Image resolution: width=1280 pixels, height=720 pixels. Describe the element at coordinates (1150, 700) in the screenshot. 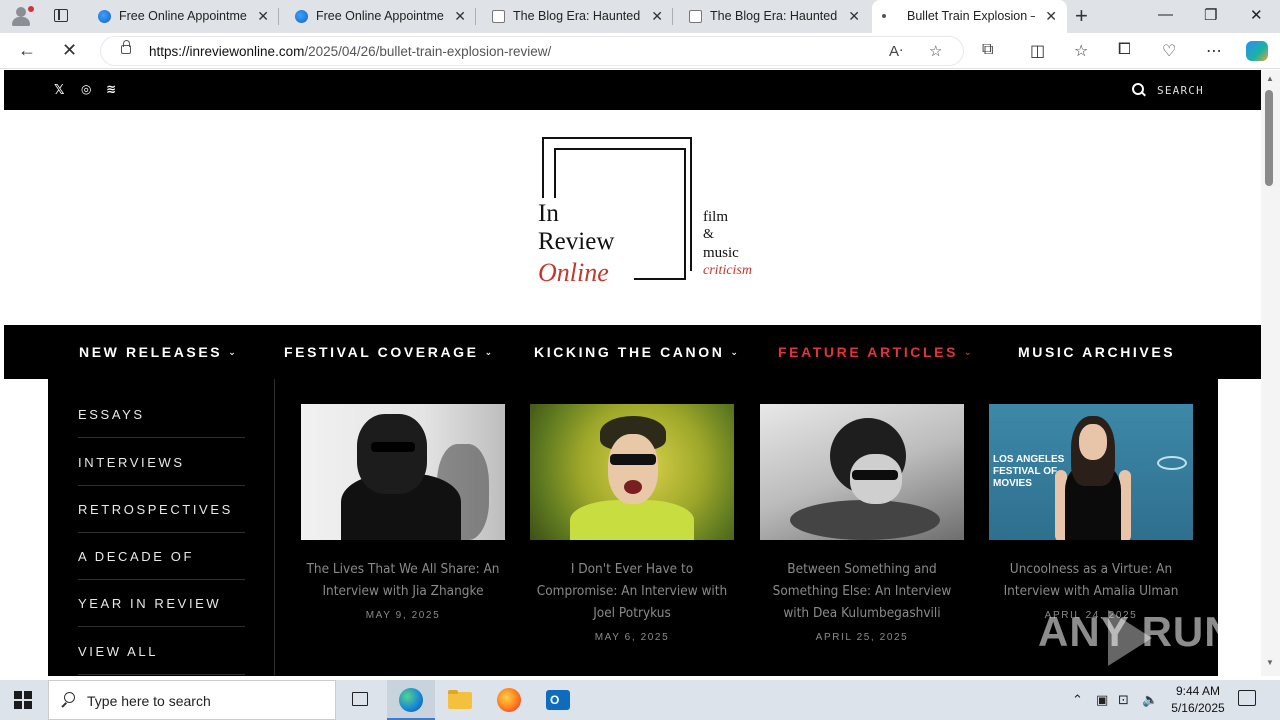

I see `volume-icon: 🔈` at that location.